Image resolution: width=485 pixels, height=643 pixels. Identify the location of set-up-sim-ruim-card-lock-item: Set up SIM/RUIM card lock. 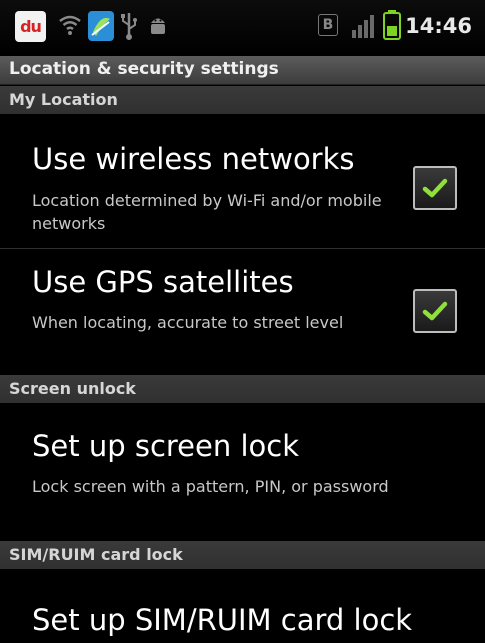
(242, 606).